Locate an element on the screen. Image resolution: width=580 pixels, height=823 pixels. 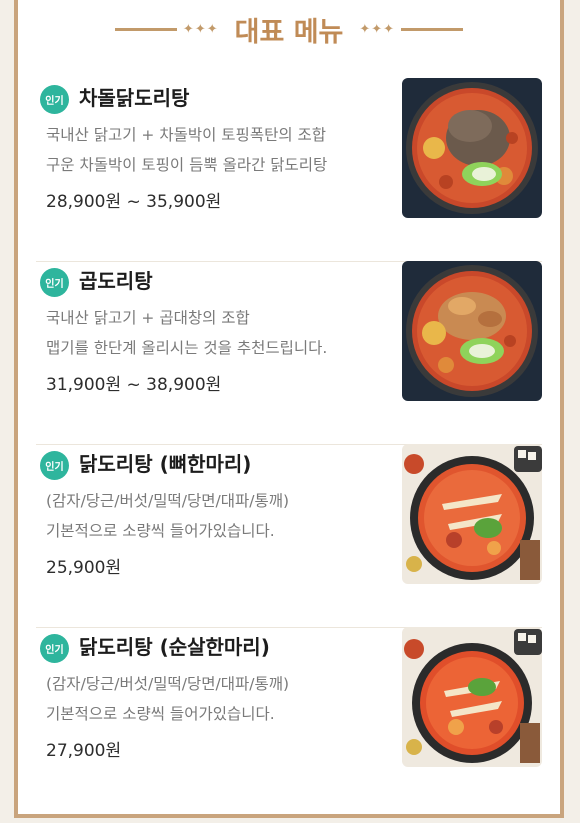
header-right-line is located at coordinates (432, 29).